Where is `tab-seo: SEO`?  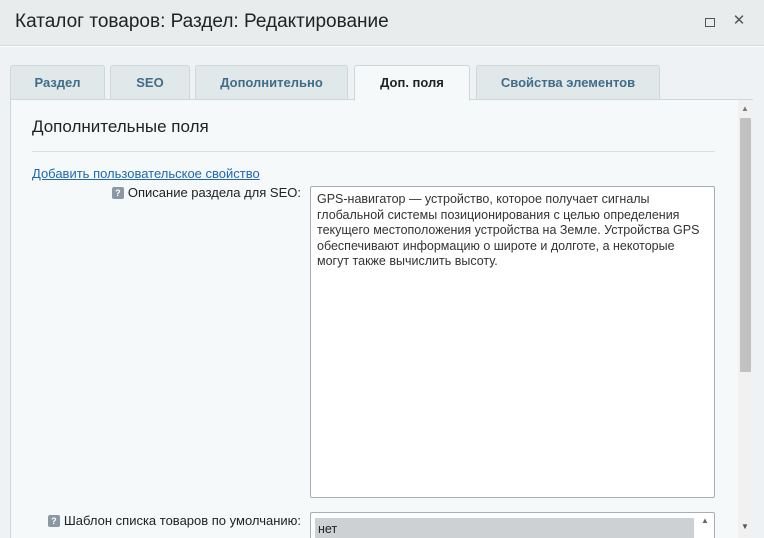
tab-seo: SEO is located at coordinates (150, 82).